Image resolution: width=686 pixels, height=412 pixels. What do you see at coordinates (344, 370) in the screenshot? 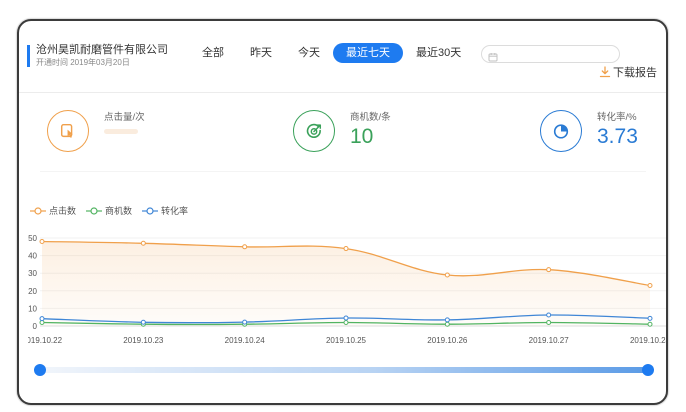
I see `zoom-slider-track` at bounding box center [344, 370].